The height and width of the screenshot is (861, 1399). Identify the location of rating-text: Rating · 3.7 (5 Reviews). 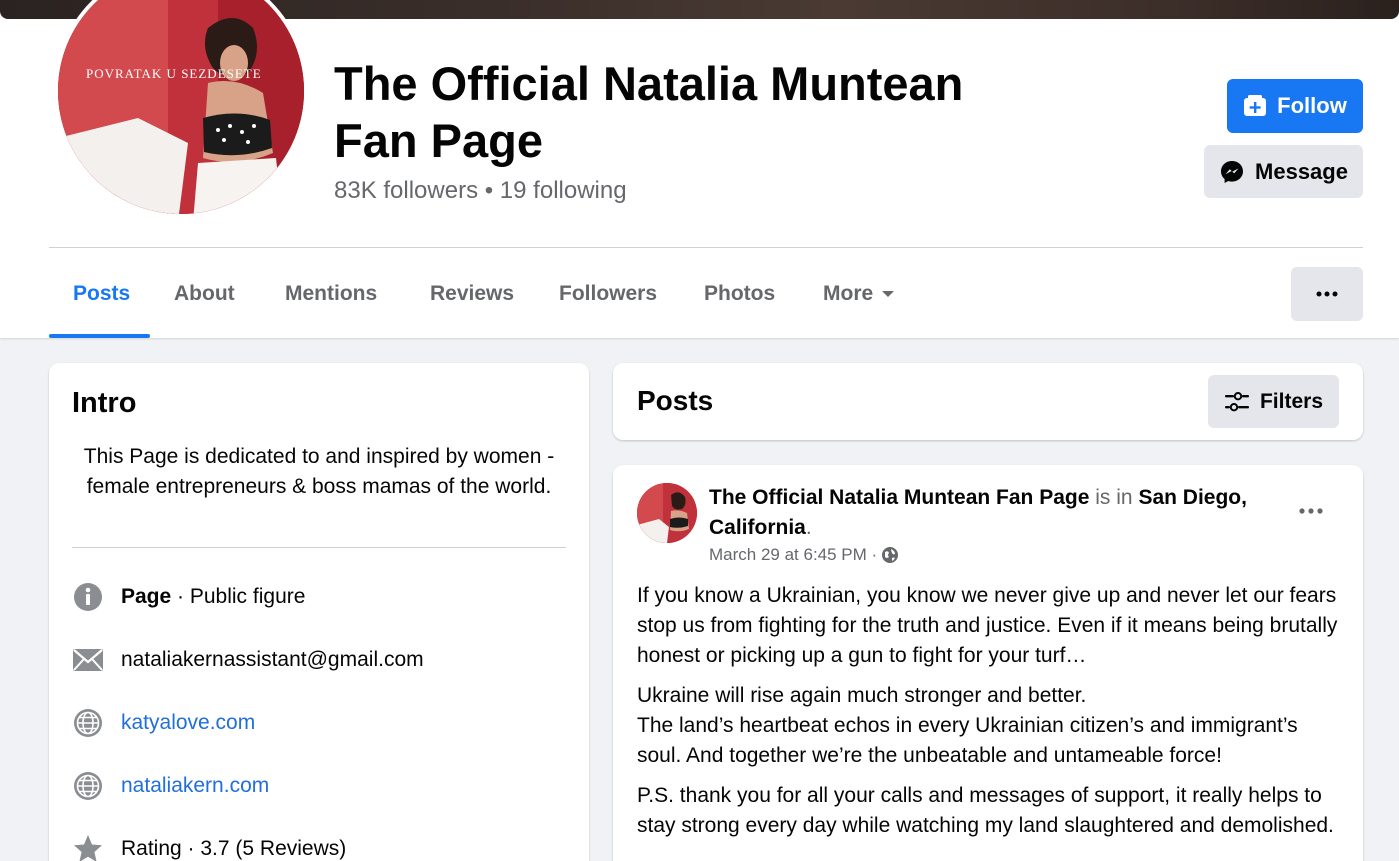
(233, 849).